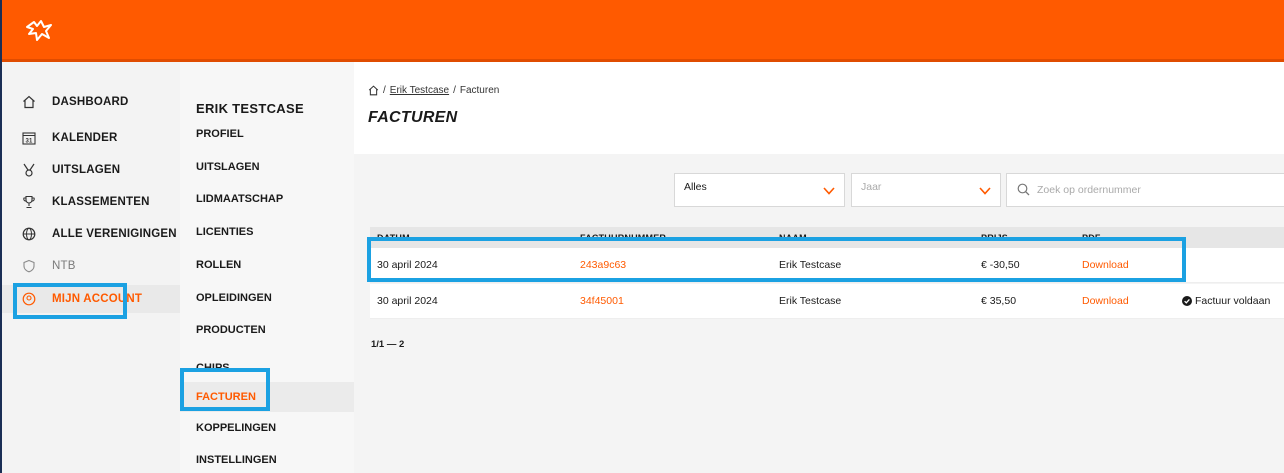  I want to click on year-select-placeholder: Jaar, so click(871, 187).